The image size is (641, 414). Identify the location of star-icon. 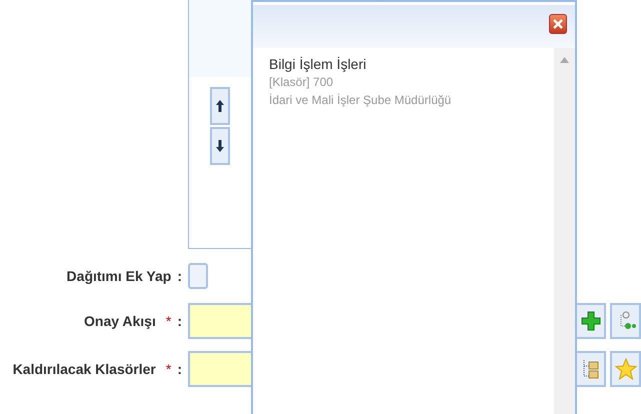
(625, 369).